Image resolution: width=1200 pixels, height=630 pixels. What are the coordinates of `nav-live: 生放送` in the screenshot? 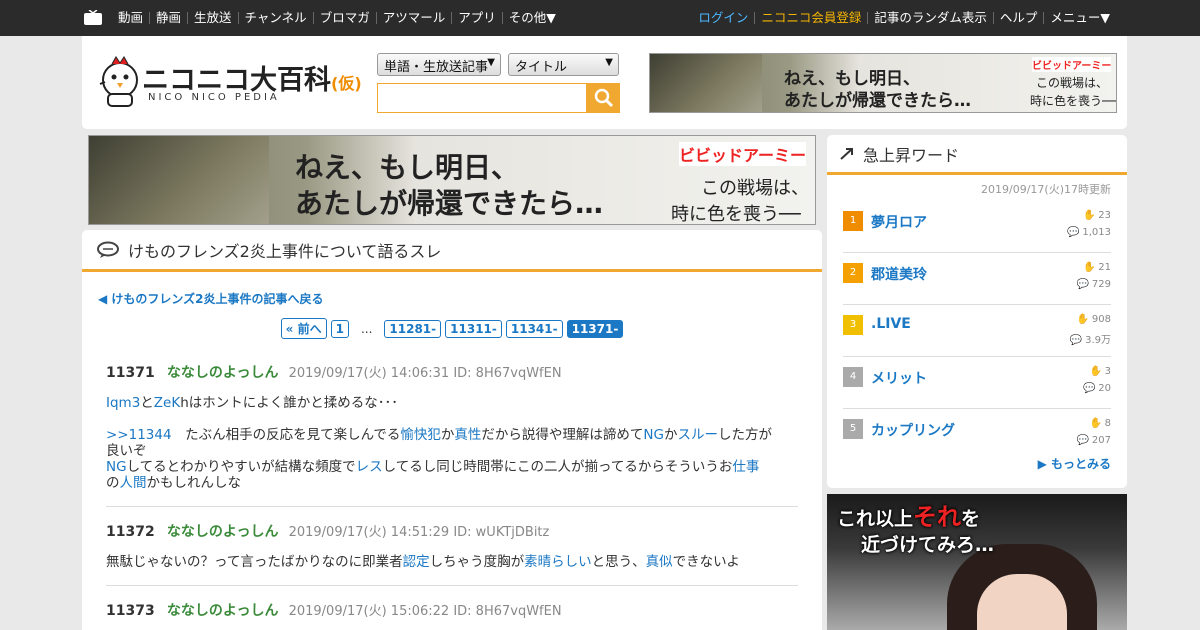 It's located at (212, 17).